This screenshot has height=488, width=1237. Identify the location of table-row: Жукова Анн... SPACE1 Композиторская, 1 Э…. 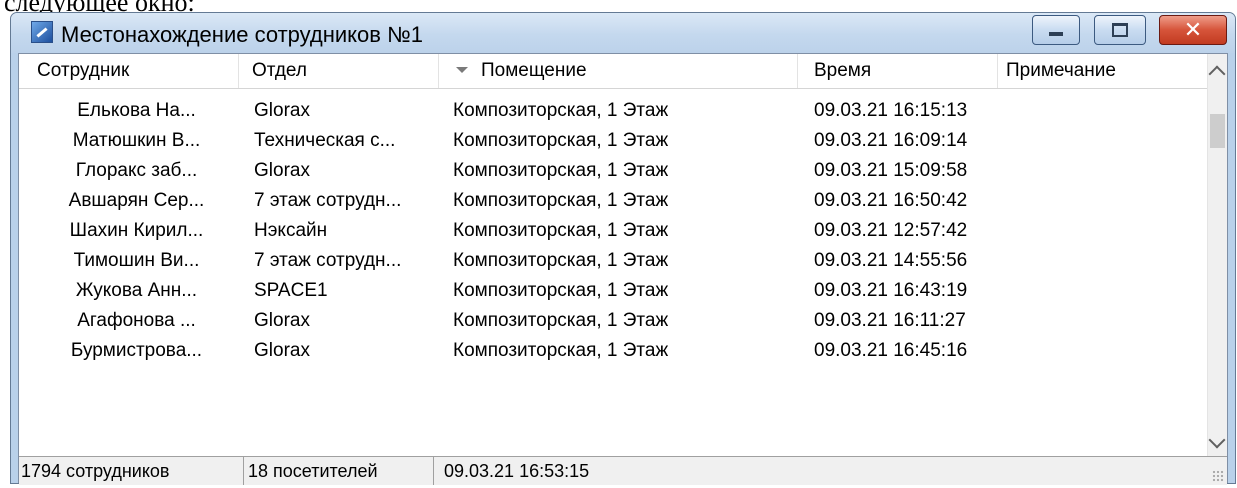
(614, 291).